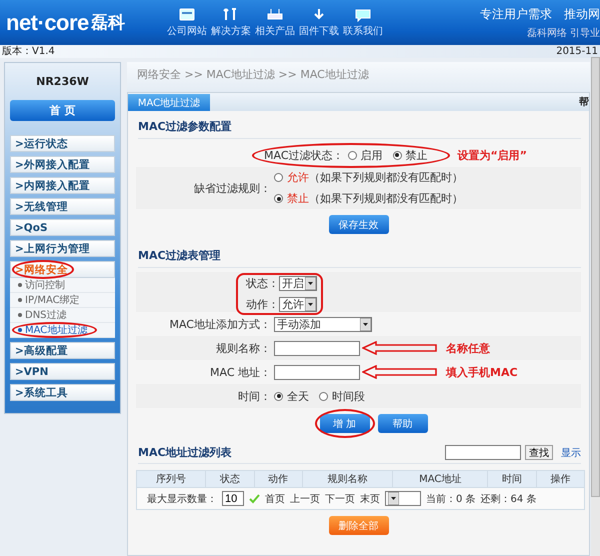  What do you see at coordinates (240, 372) in the screenshot?
I see `field-label: MAC 地址：` at bounding box center [240, 372].